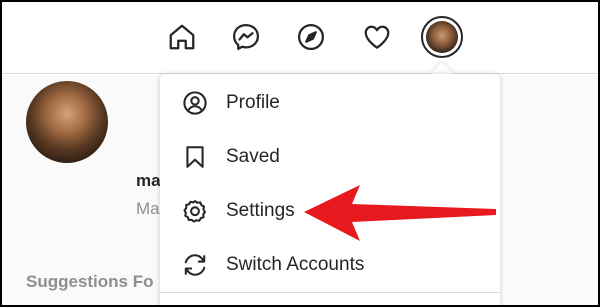 Image resolution: width=600 pixels, height=307 pixels. I want to click on menu-item-label: Saved, so click(253, 156).